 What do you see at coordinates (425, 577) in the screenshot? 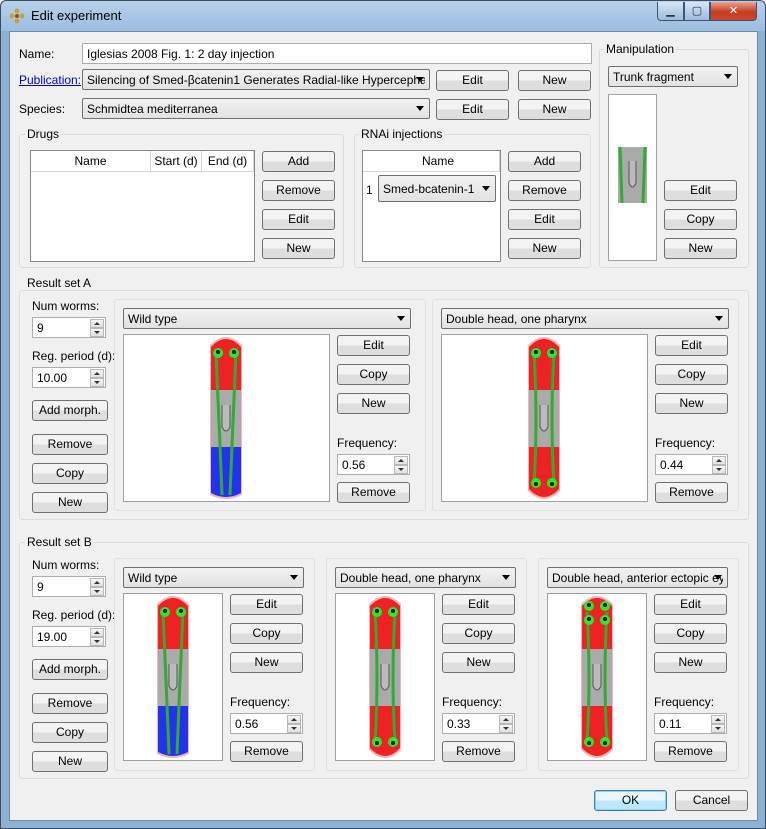
I see `b-morph-2-combo: Double head, one pharynx` at bounding box center [425, 577].